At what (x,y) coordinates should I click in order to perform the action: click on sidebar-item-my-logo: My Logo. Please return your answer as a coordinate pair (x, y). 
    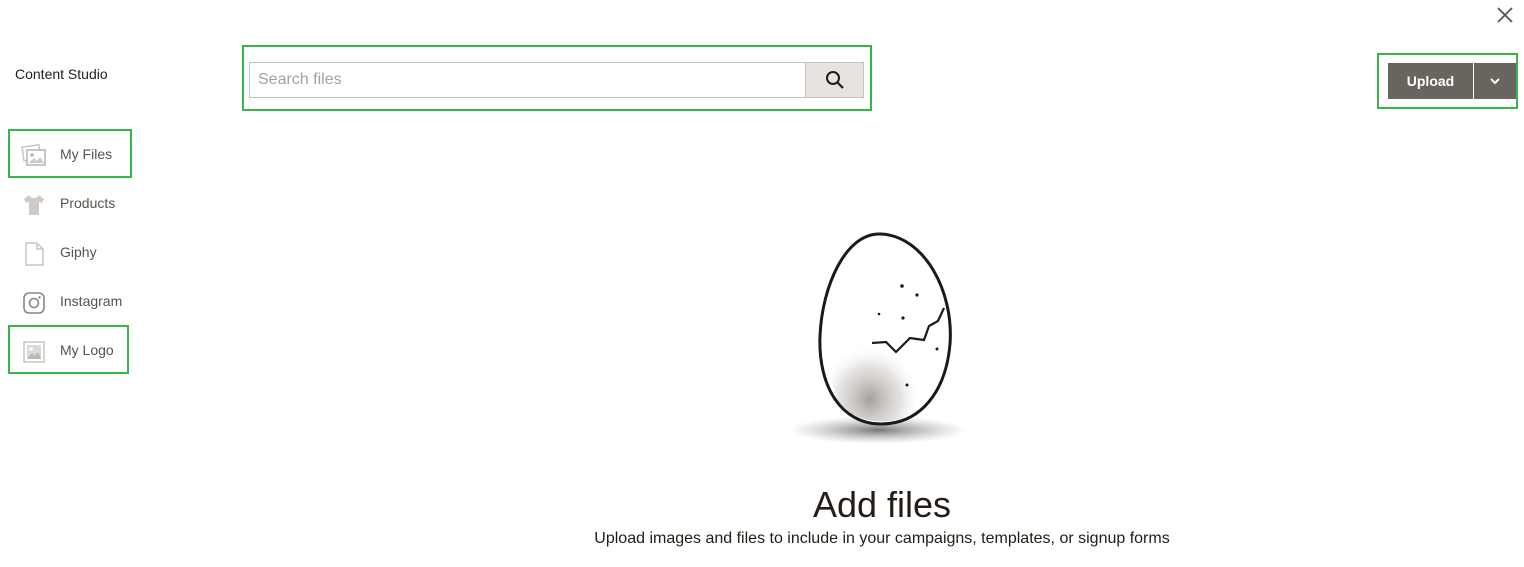
    Looking at the image, I should click on (68, 349).